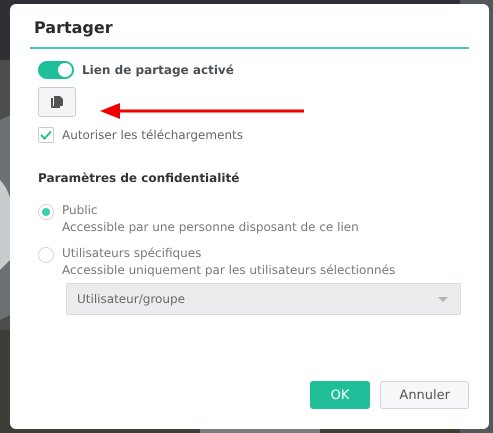 This screenshot has height=433, width=493. What do you see at coordinates (153, 135) in the screenshot?
I see `downloads-label: Autoriser les téléchargements` at bounding box center [153, 135].